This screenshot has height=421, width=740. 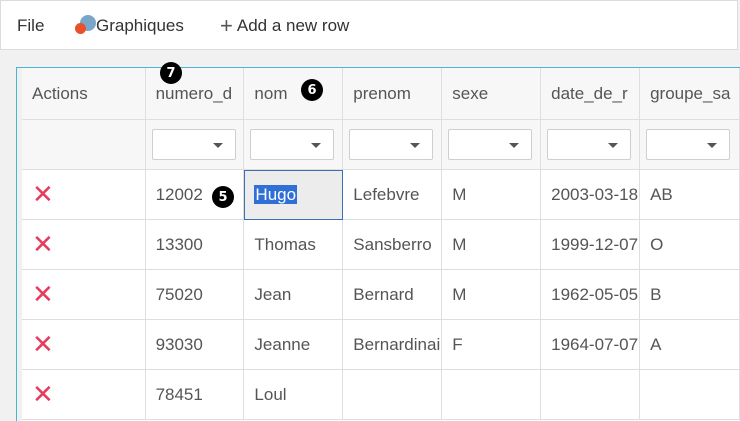 I want to click on cell-date: 1999-12-07, so click(x=590, y=244).